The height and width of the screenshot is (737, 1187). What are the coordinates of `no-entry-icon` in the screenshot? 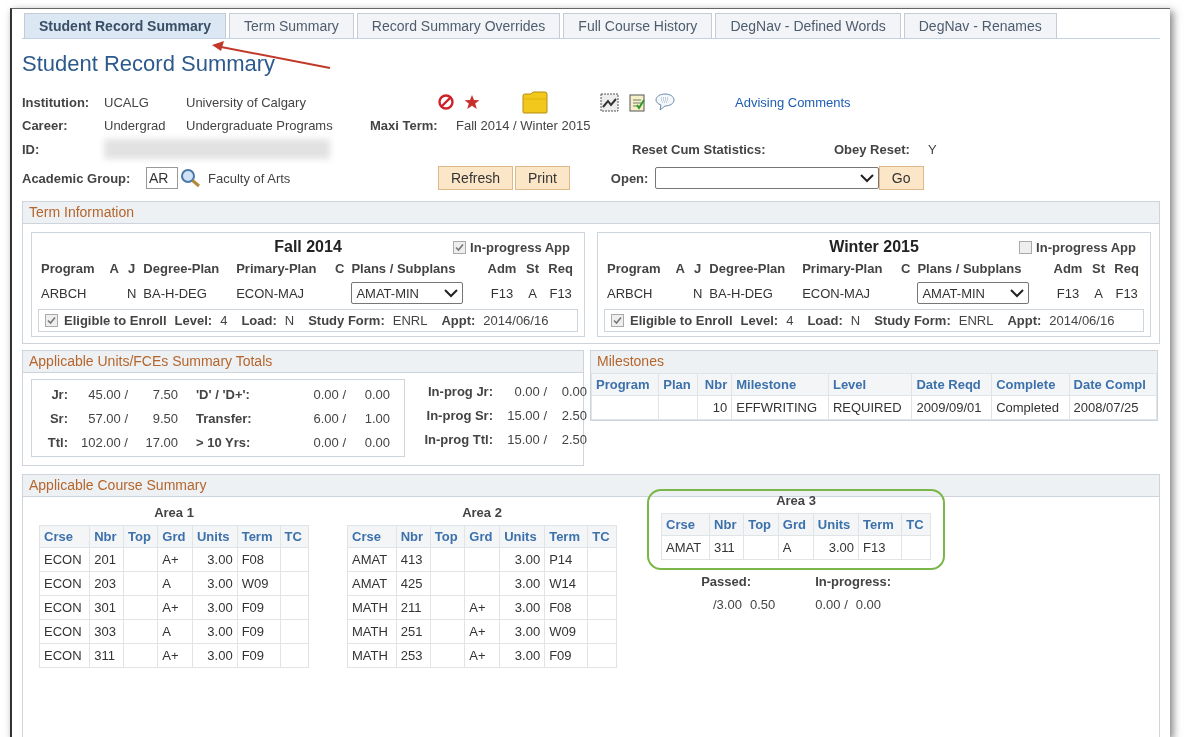 It's located at (446, 102).